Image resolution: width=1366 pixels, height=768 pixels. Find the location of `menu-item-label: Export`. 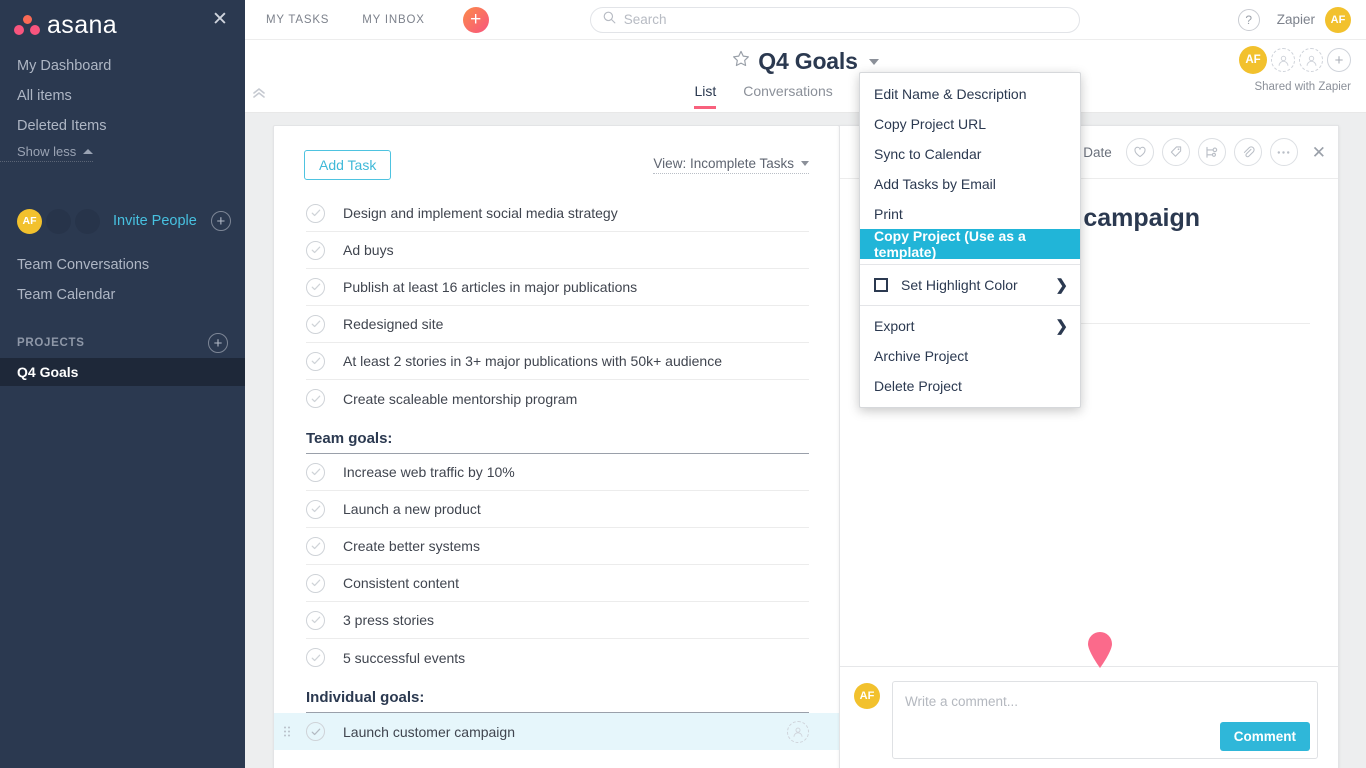

menu-item-label: Export is located at coordinates (894, 326).